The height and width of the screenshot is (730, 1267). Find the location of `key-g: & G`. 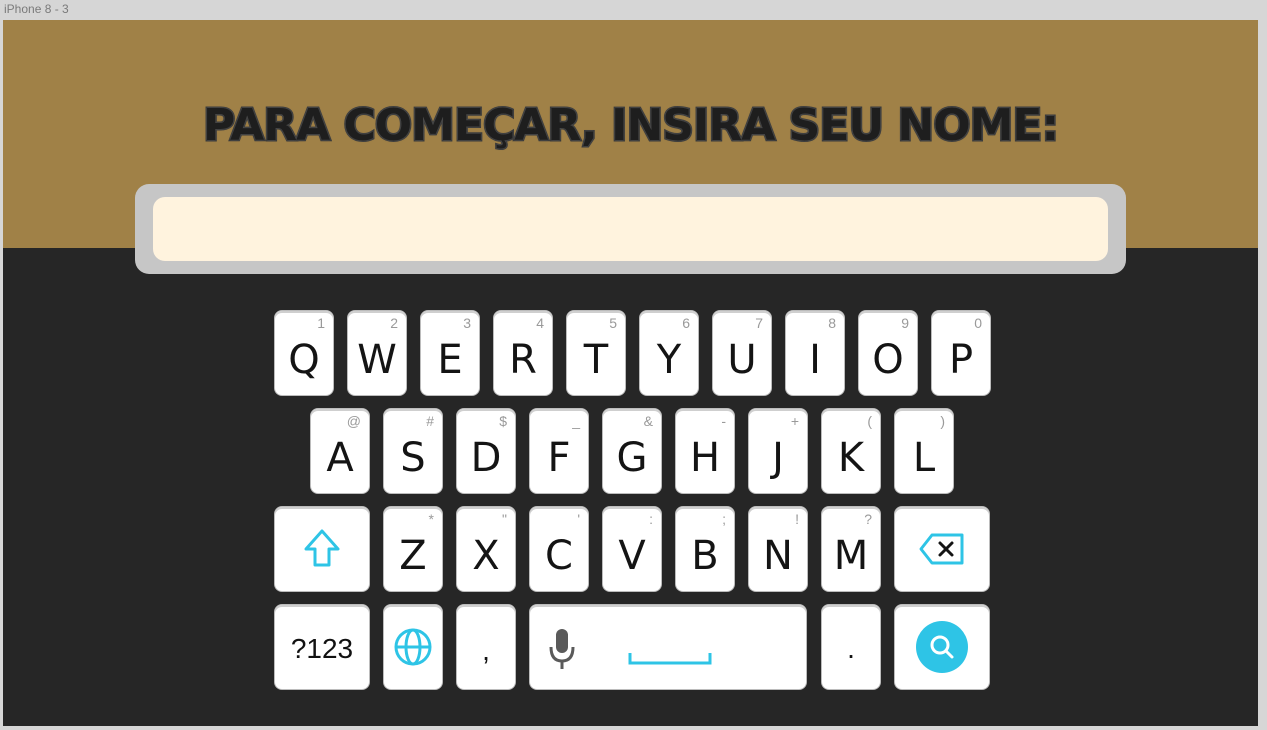

key-g: & G is located at coordinates (632, 451).